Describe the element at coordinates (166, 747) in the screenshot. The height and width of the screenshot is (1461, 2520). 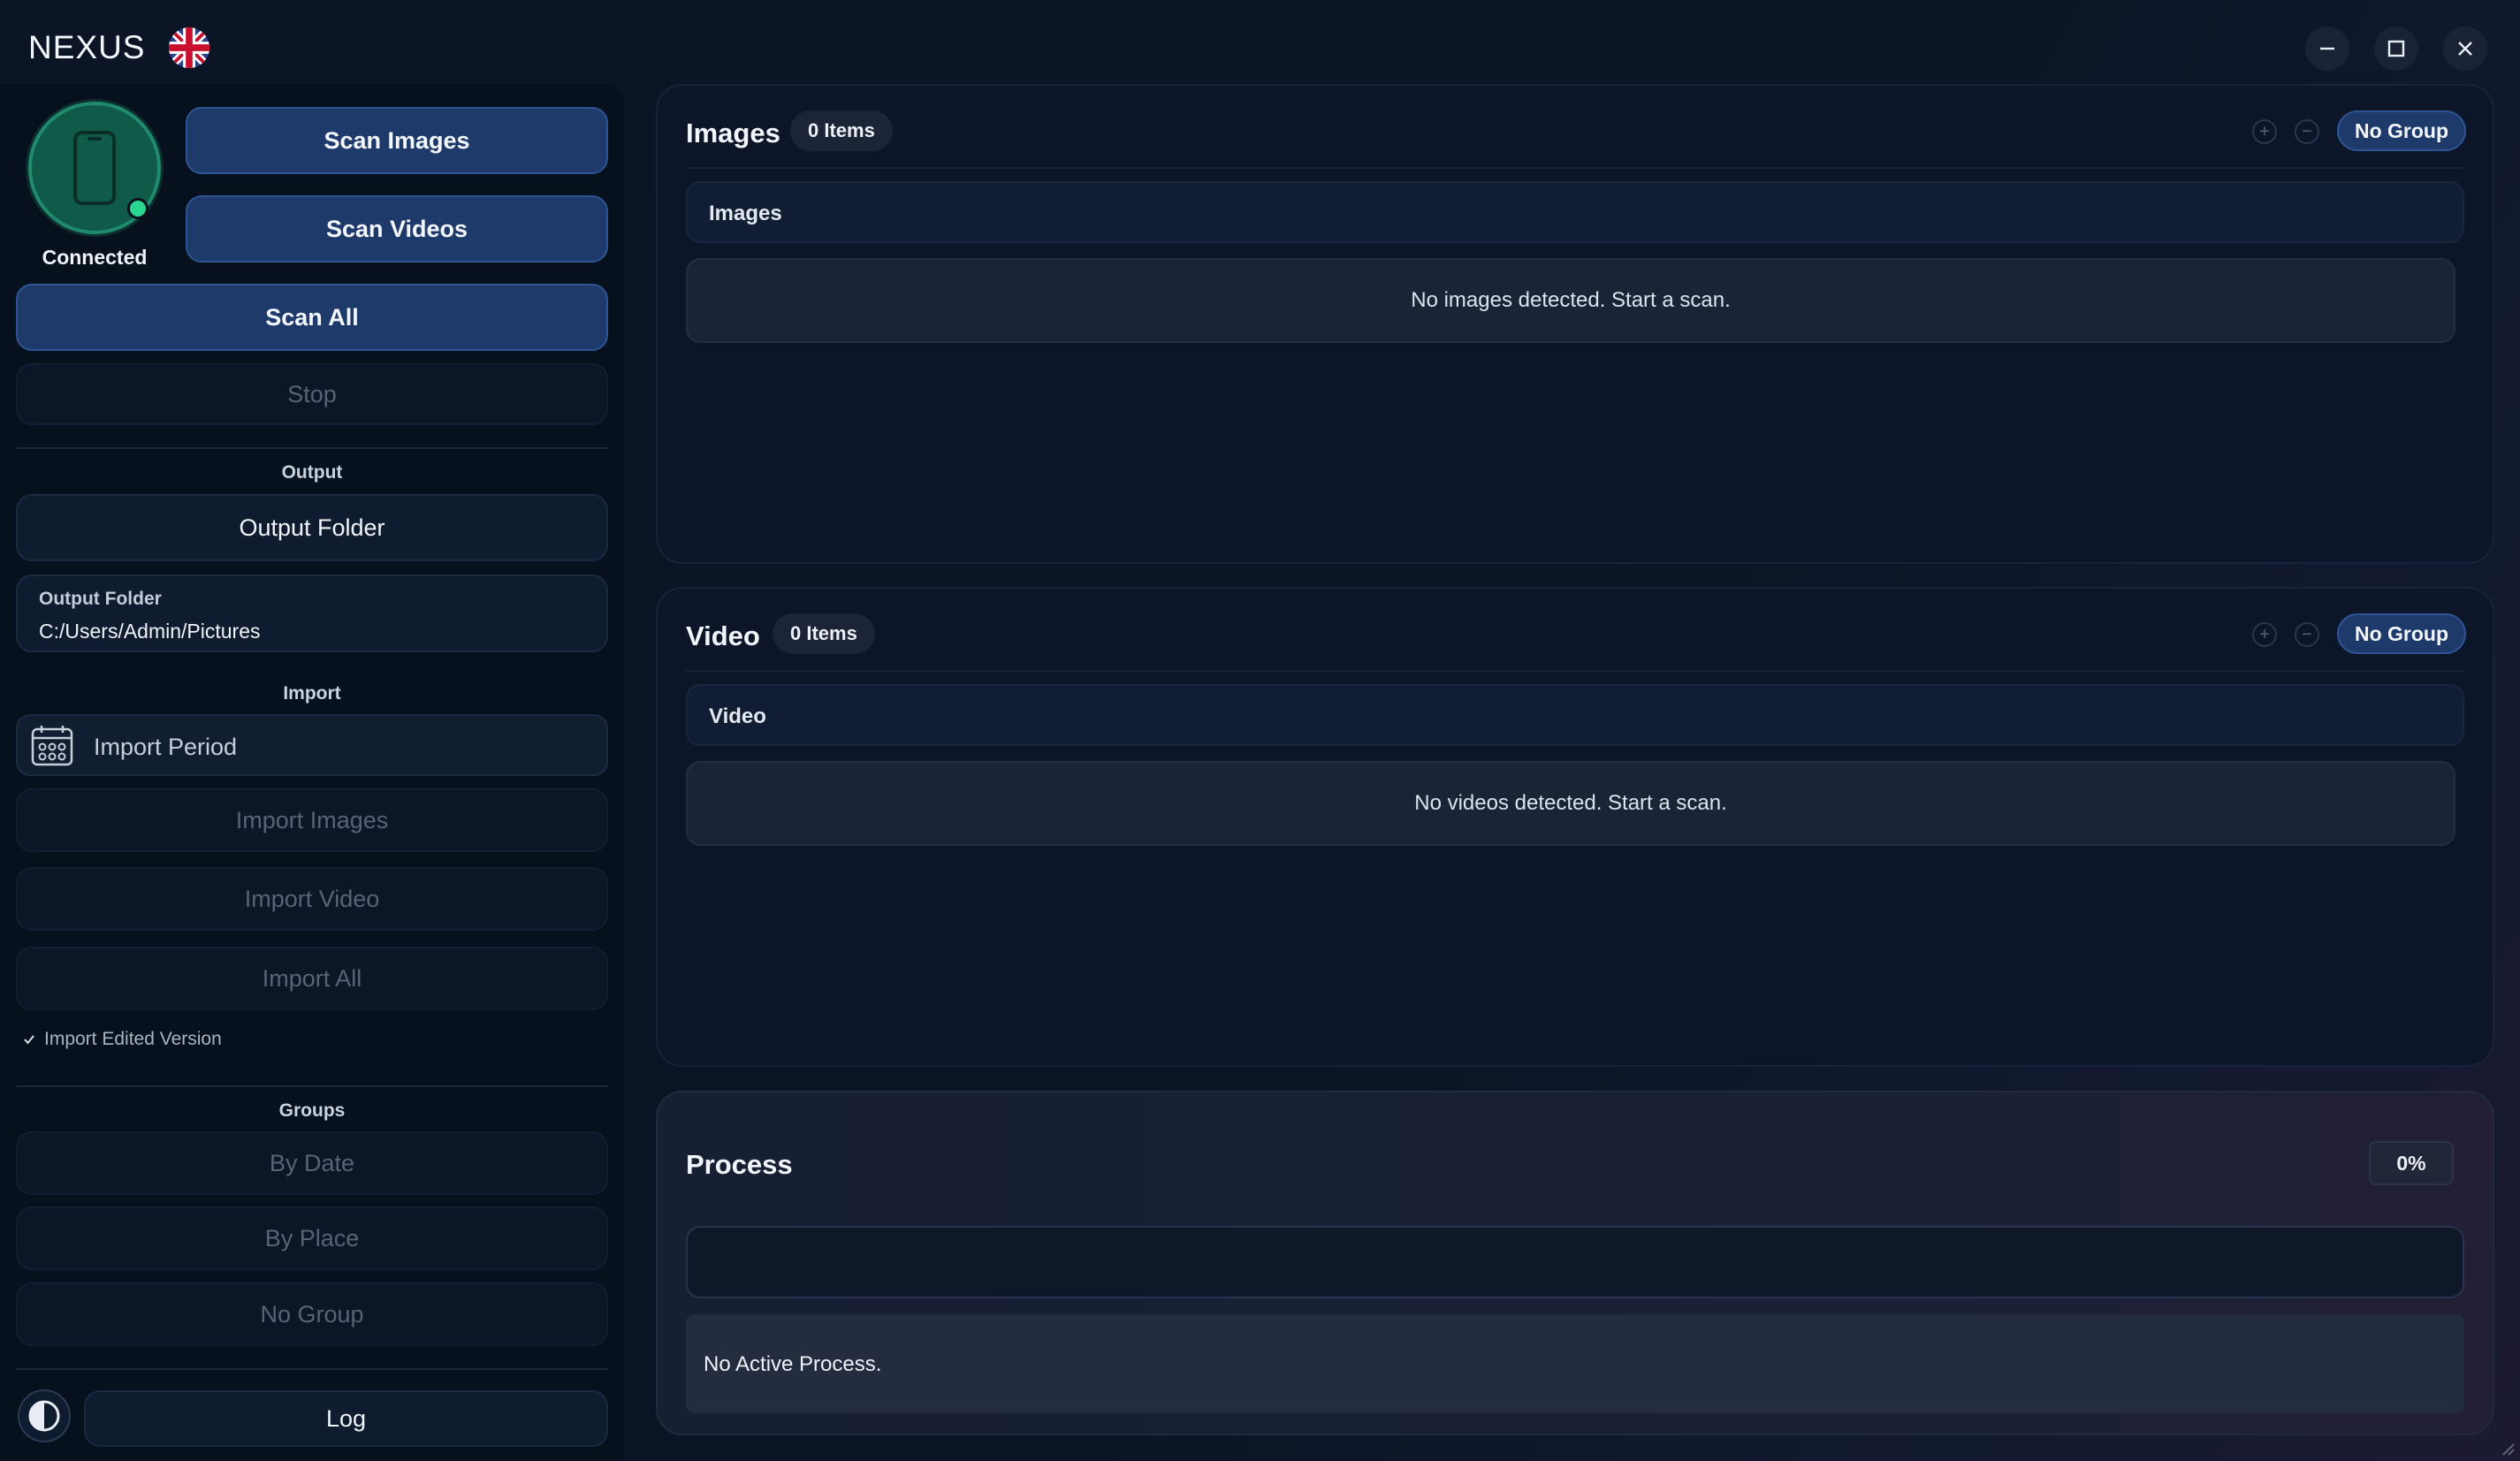
I see `import-period-label: Import Period` at that location.